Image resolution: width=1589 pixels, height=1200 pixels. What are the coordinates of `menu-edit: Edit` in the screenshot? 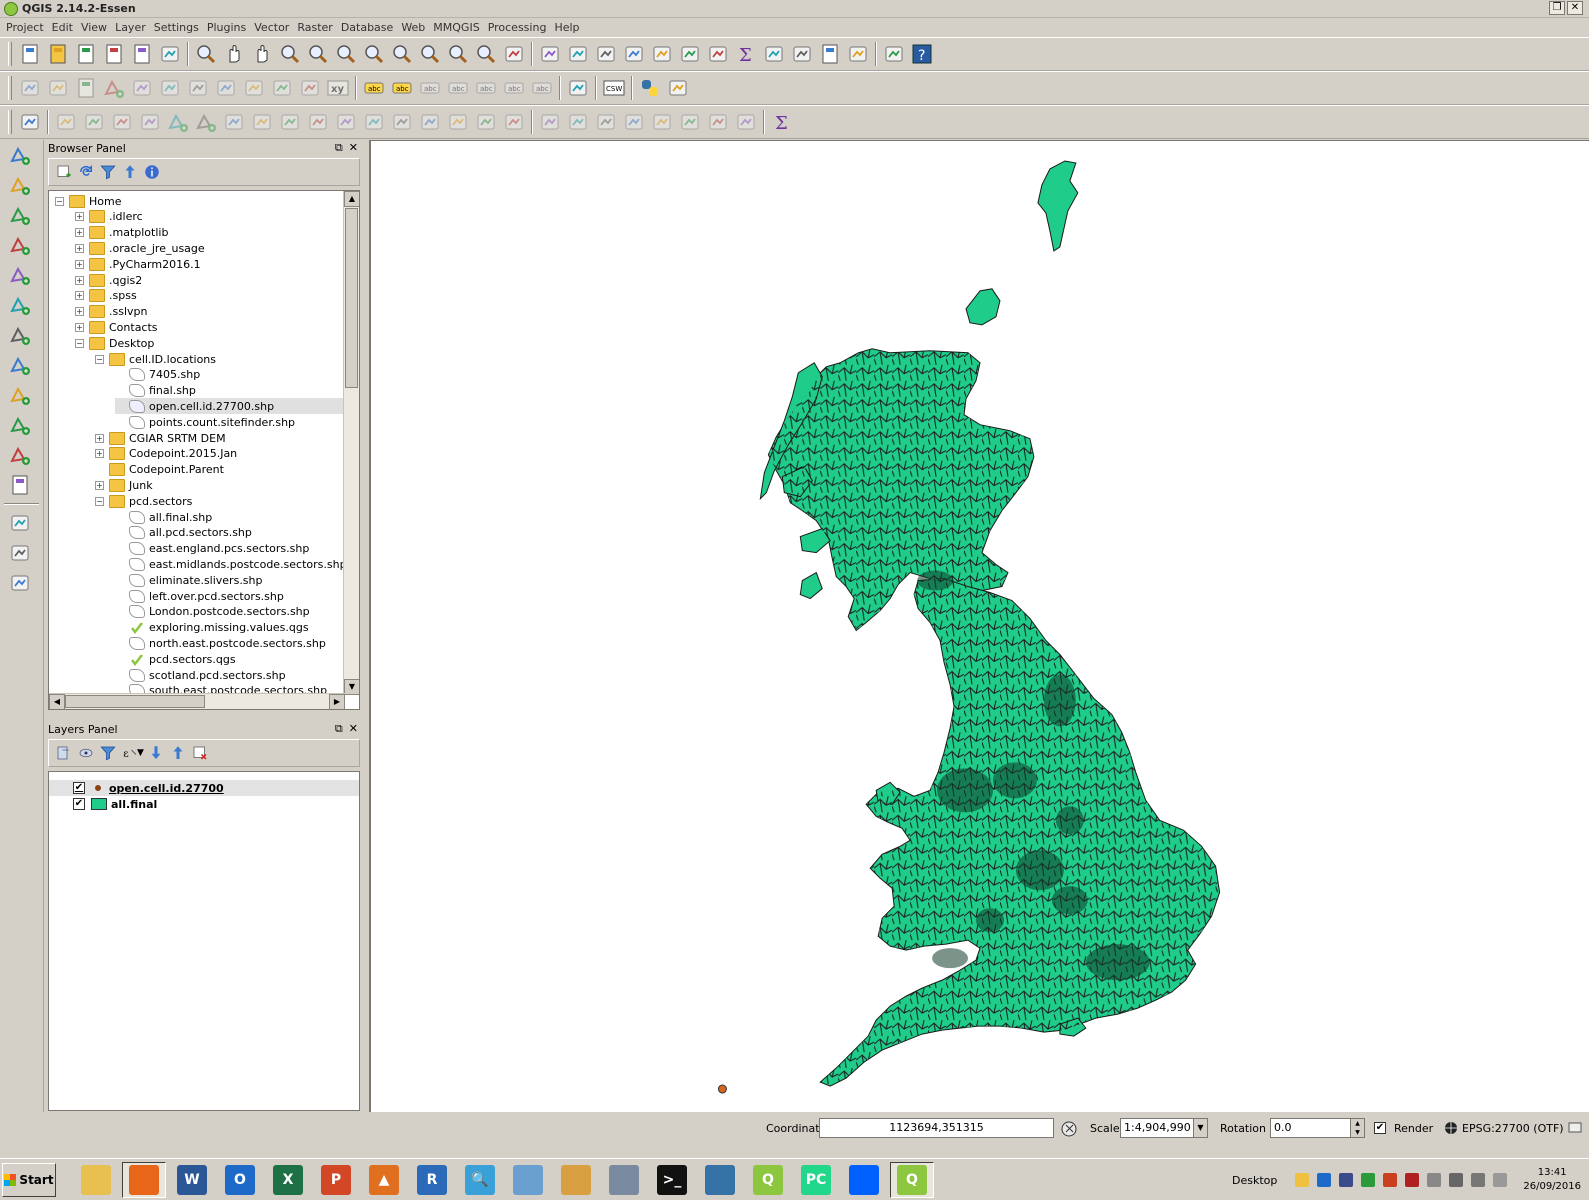 It's located at (62, 27).